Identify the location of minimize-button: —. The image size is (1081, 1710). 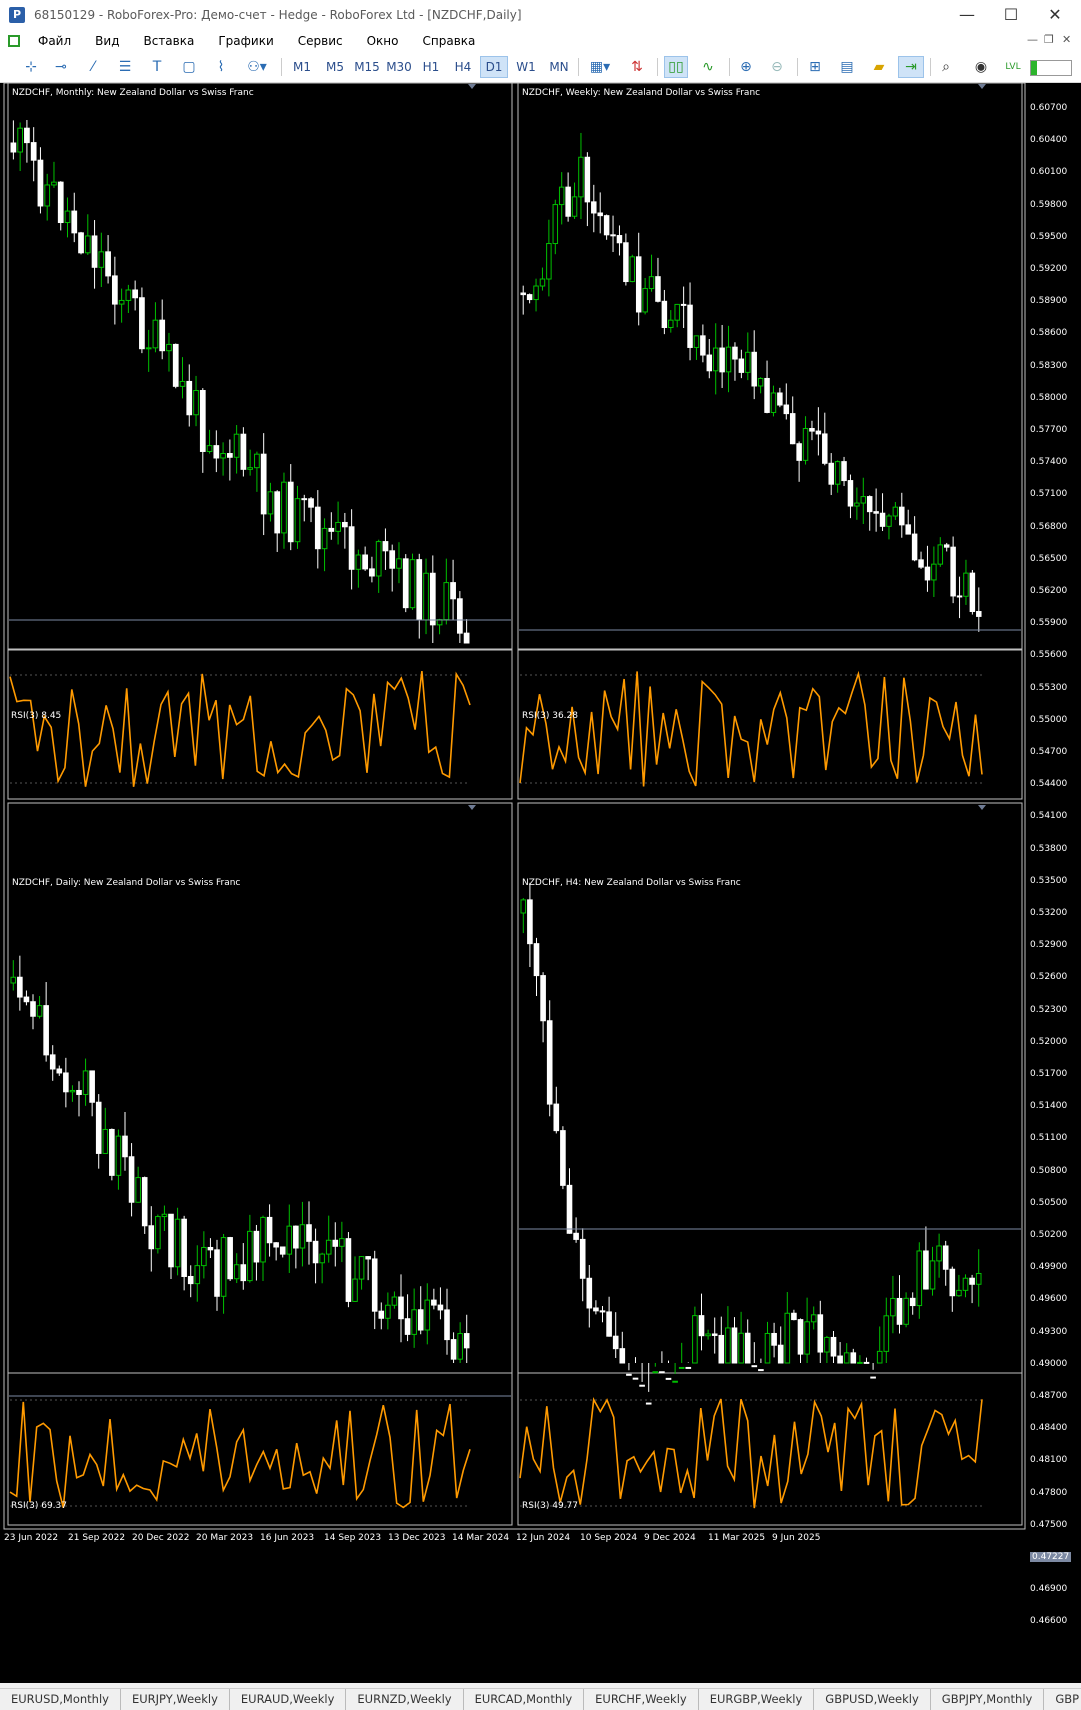
(967, 15).